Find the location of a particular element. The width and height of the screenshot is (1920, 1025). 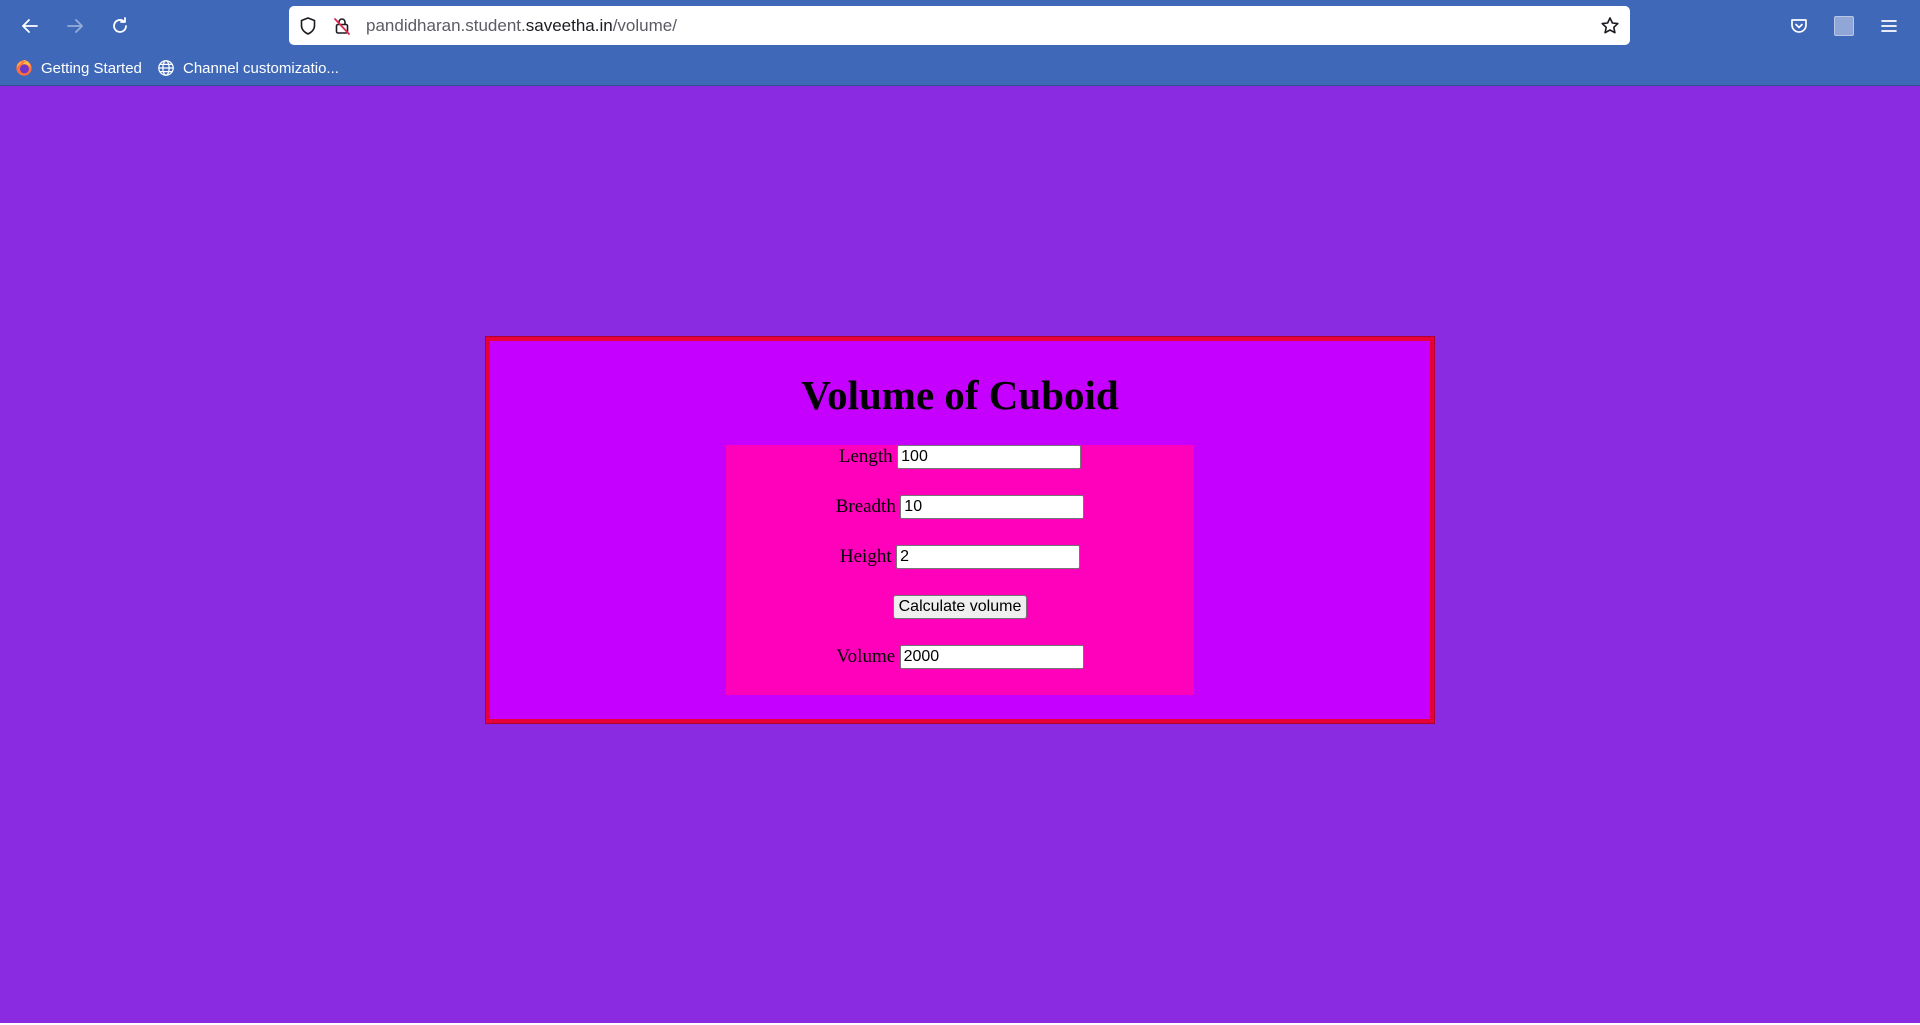

reload-button is located at coordinates (120, 26).